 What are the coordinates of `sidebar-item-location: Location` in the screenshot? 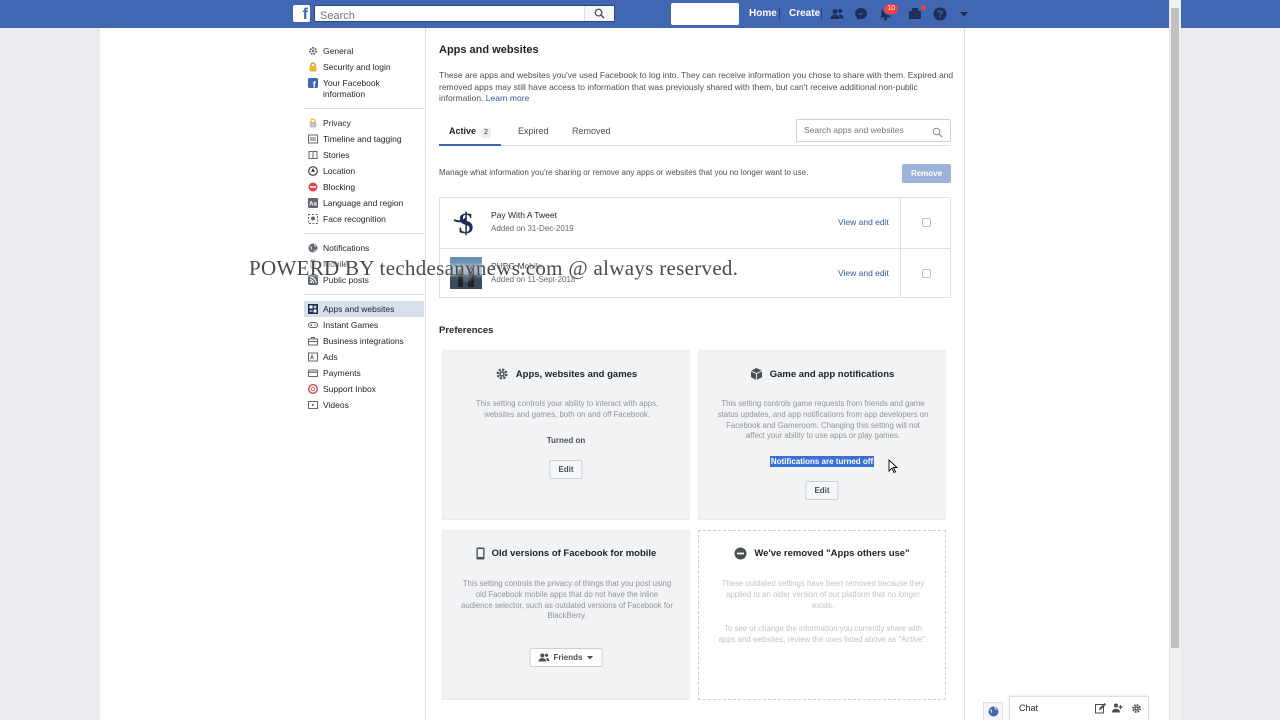 It's located at (364, 171).